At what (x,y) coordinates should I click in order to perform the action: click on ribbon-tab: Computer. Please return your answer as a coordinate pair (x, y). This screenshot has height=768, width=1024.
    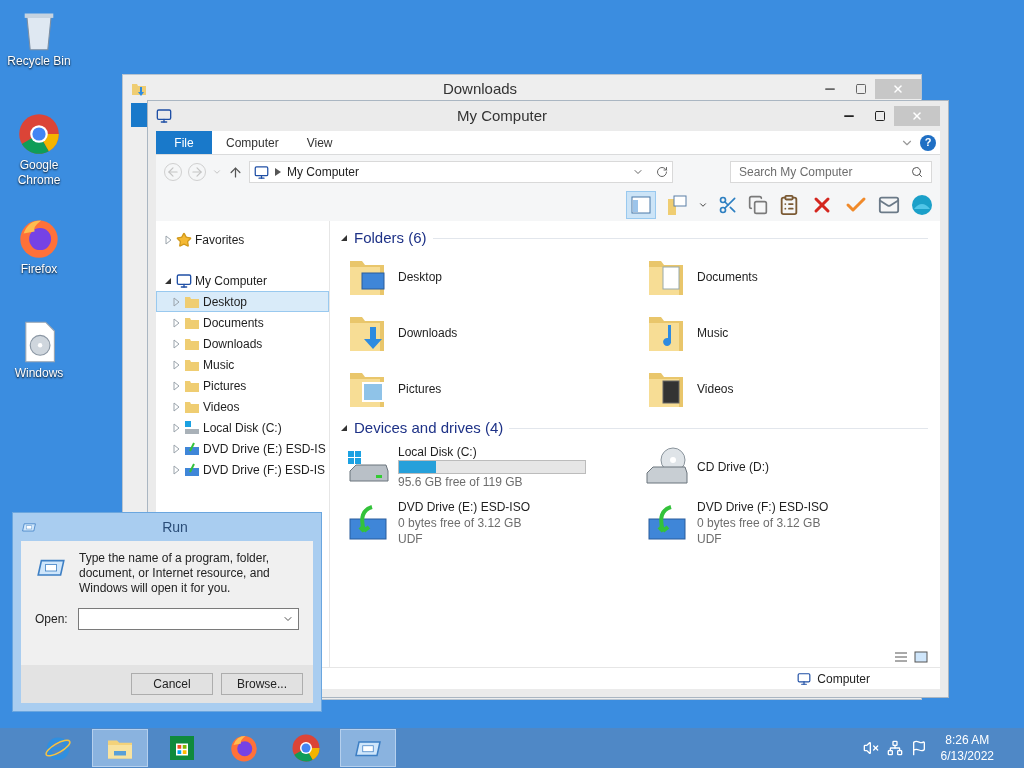
    Looking at the image, I should click on (252, 142).